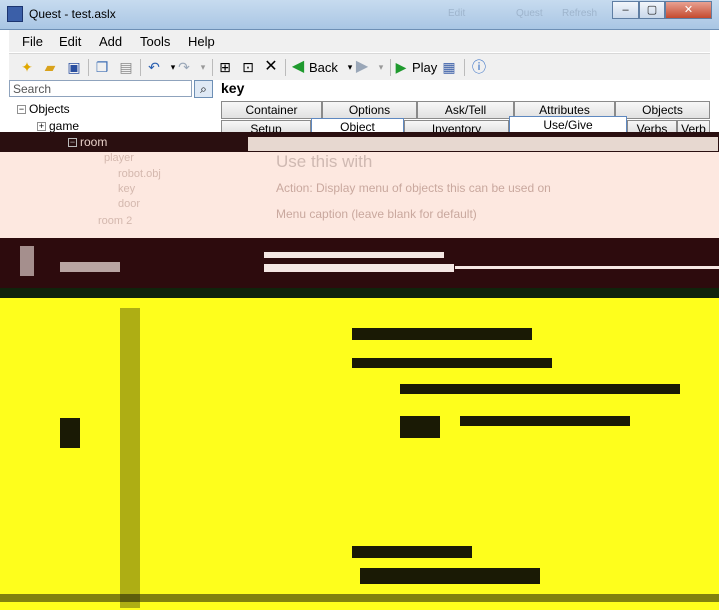 The height and width of the screenshot is (610, 719). Describe the element at coordinates (359, 293) in the screenshot. I see `corrupted-green-band` at that location.